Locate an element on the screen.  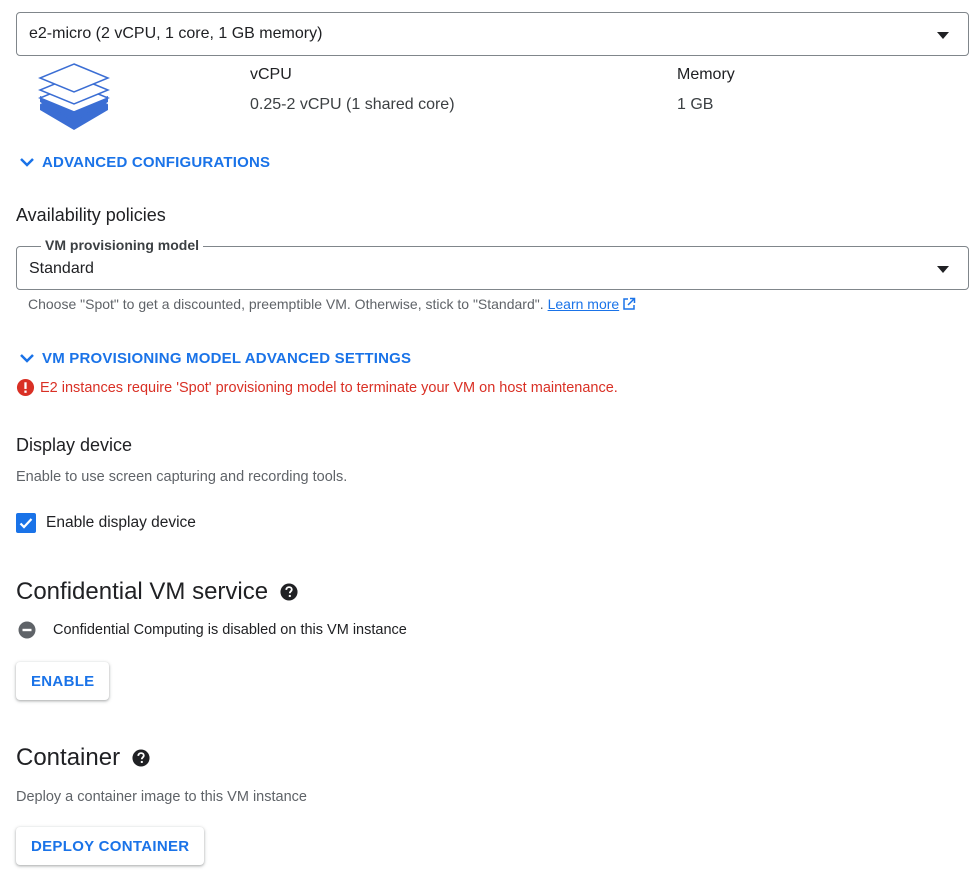
display-device-checkbox-row: Enable display device is located at coordinates (106, 523).